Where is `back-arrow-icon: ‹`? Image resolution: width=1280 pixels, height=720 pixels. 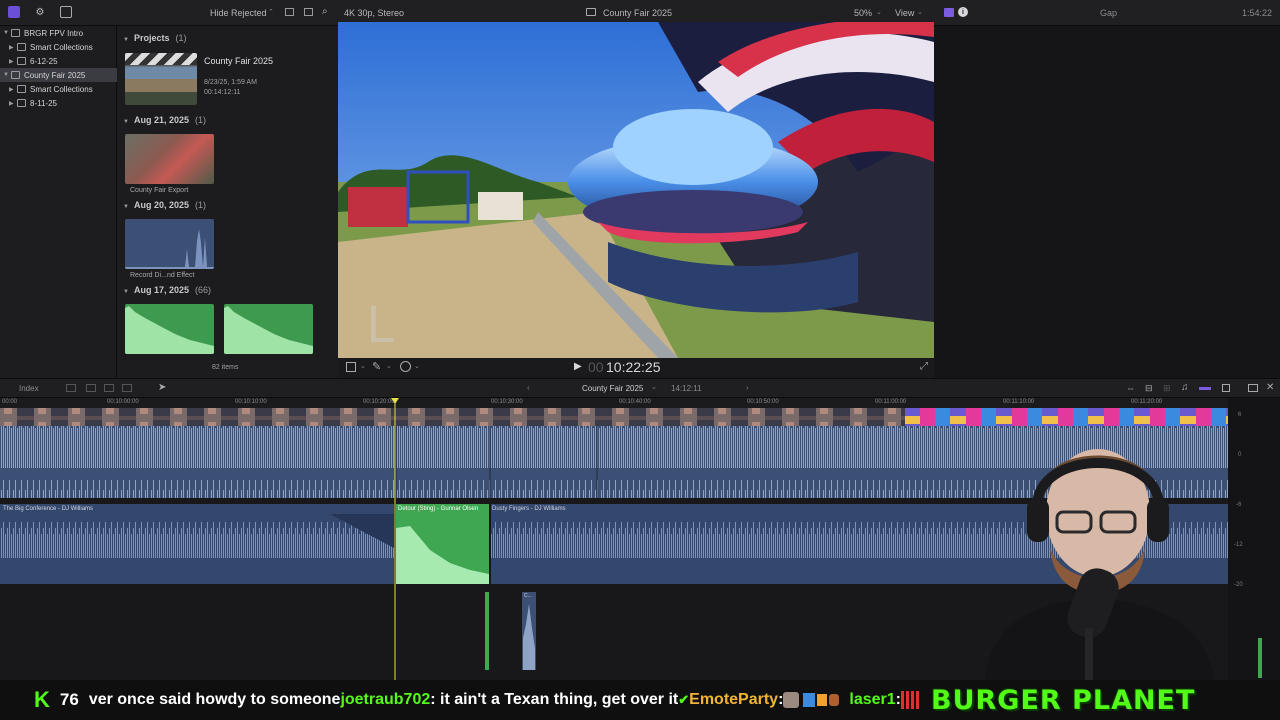 back-arrow-icon: ‹ is located at coordinates (528, 387).